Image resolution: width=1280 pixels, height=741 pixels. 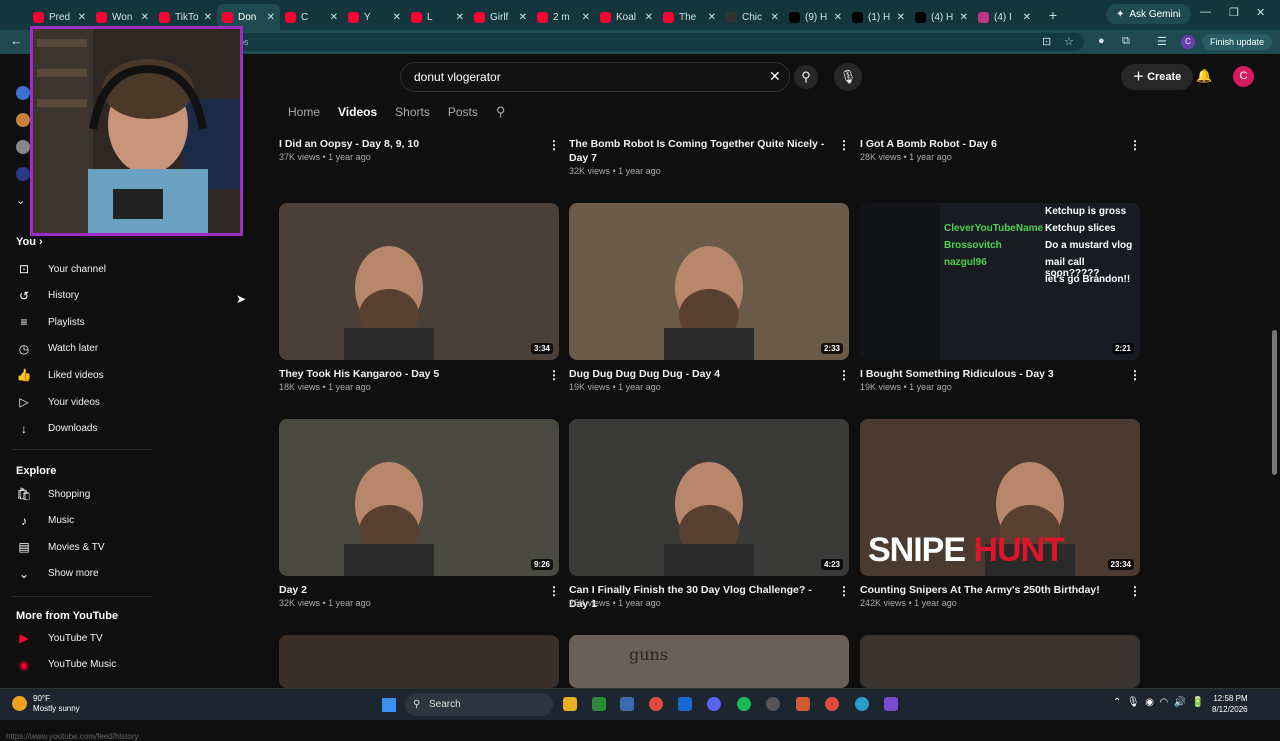 What do you see at coordinates (1069, 41) in the screenshot?
I see `bookmark-star-icon: ☆` at bounding box center [1069, 41].